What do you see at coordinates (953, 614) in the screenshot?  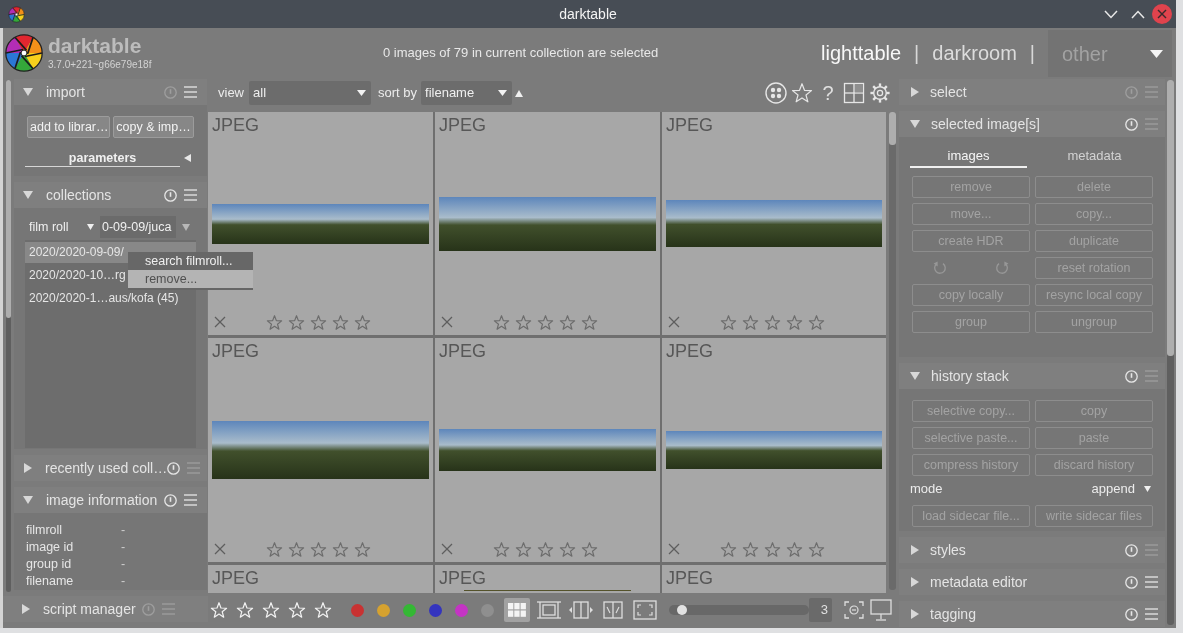 I see `module-title: tagging` at bounding box center [953, 614].